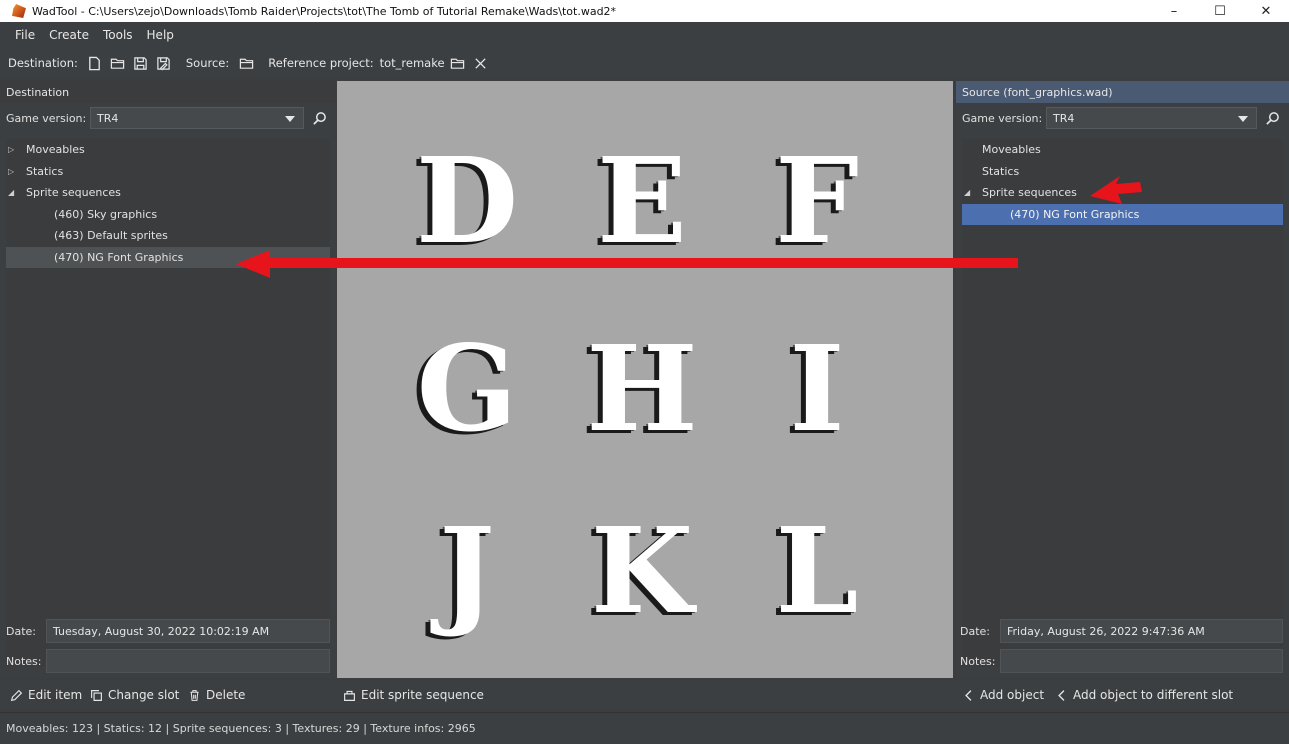 This screenshot has width=1289, height=744. I want to click on open-source-folder-icon, so click(246, 63).